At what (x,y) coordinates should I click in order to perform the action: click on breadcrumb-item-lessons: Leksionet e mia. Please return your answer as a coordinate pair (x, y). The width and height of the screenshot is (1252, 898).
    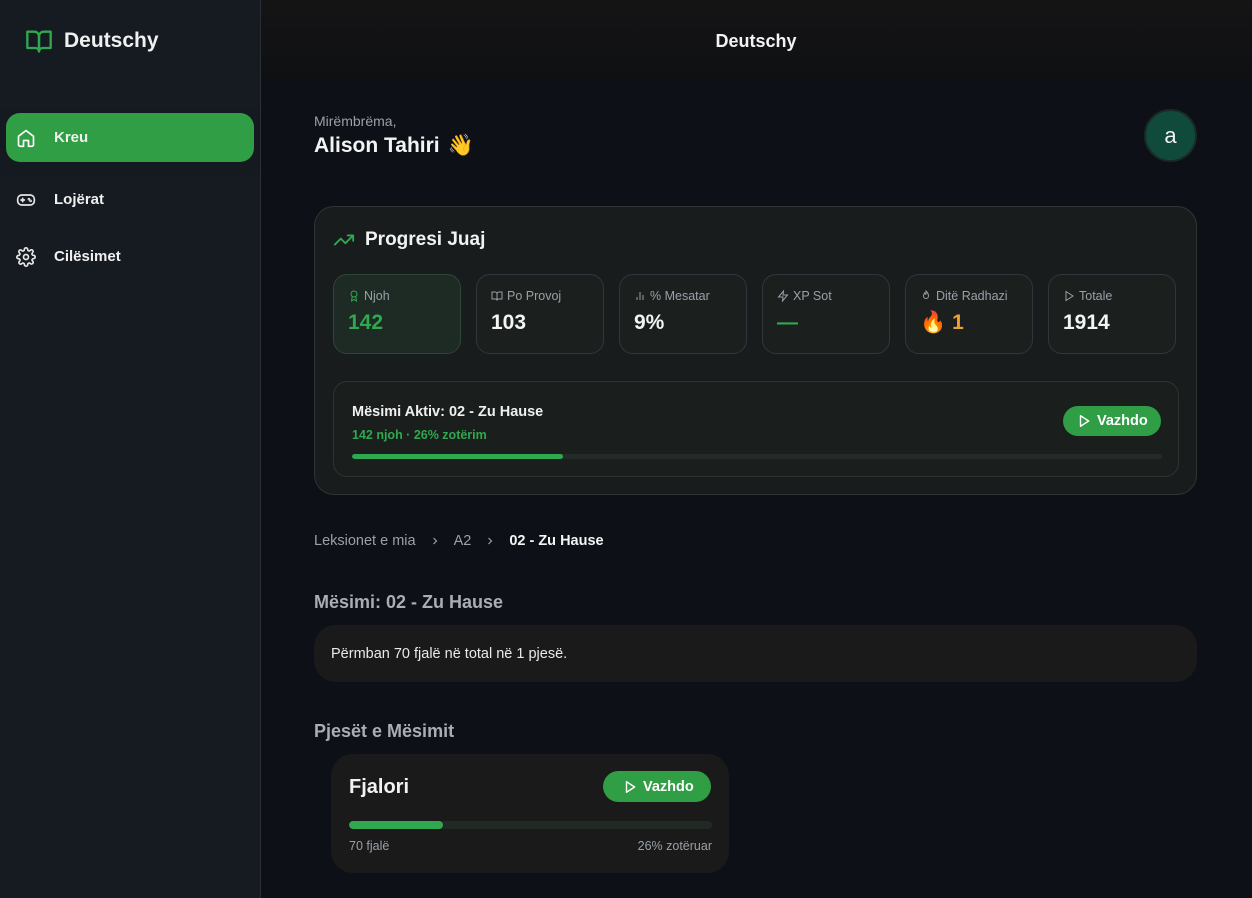
    Looking at the image, I should click on (365, 541).